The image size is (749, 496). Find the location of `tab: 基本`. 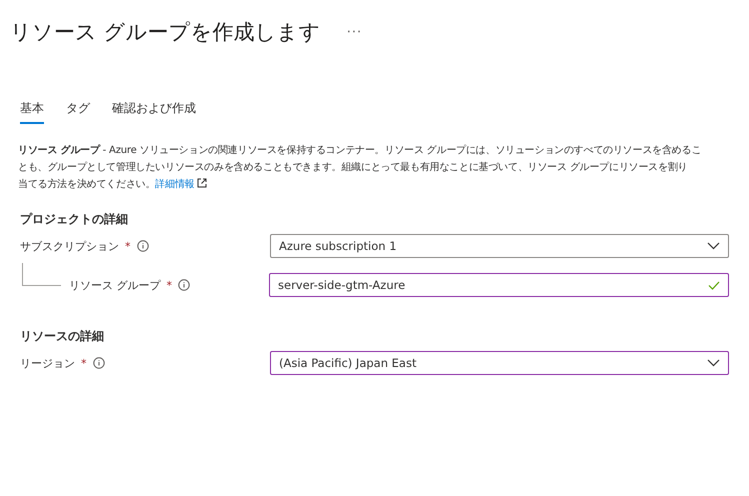

tab: 基本 is located at coordinates (32, 109).